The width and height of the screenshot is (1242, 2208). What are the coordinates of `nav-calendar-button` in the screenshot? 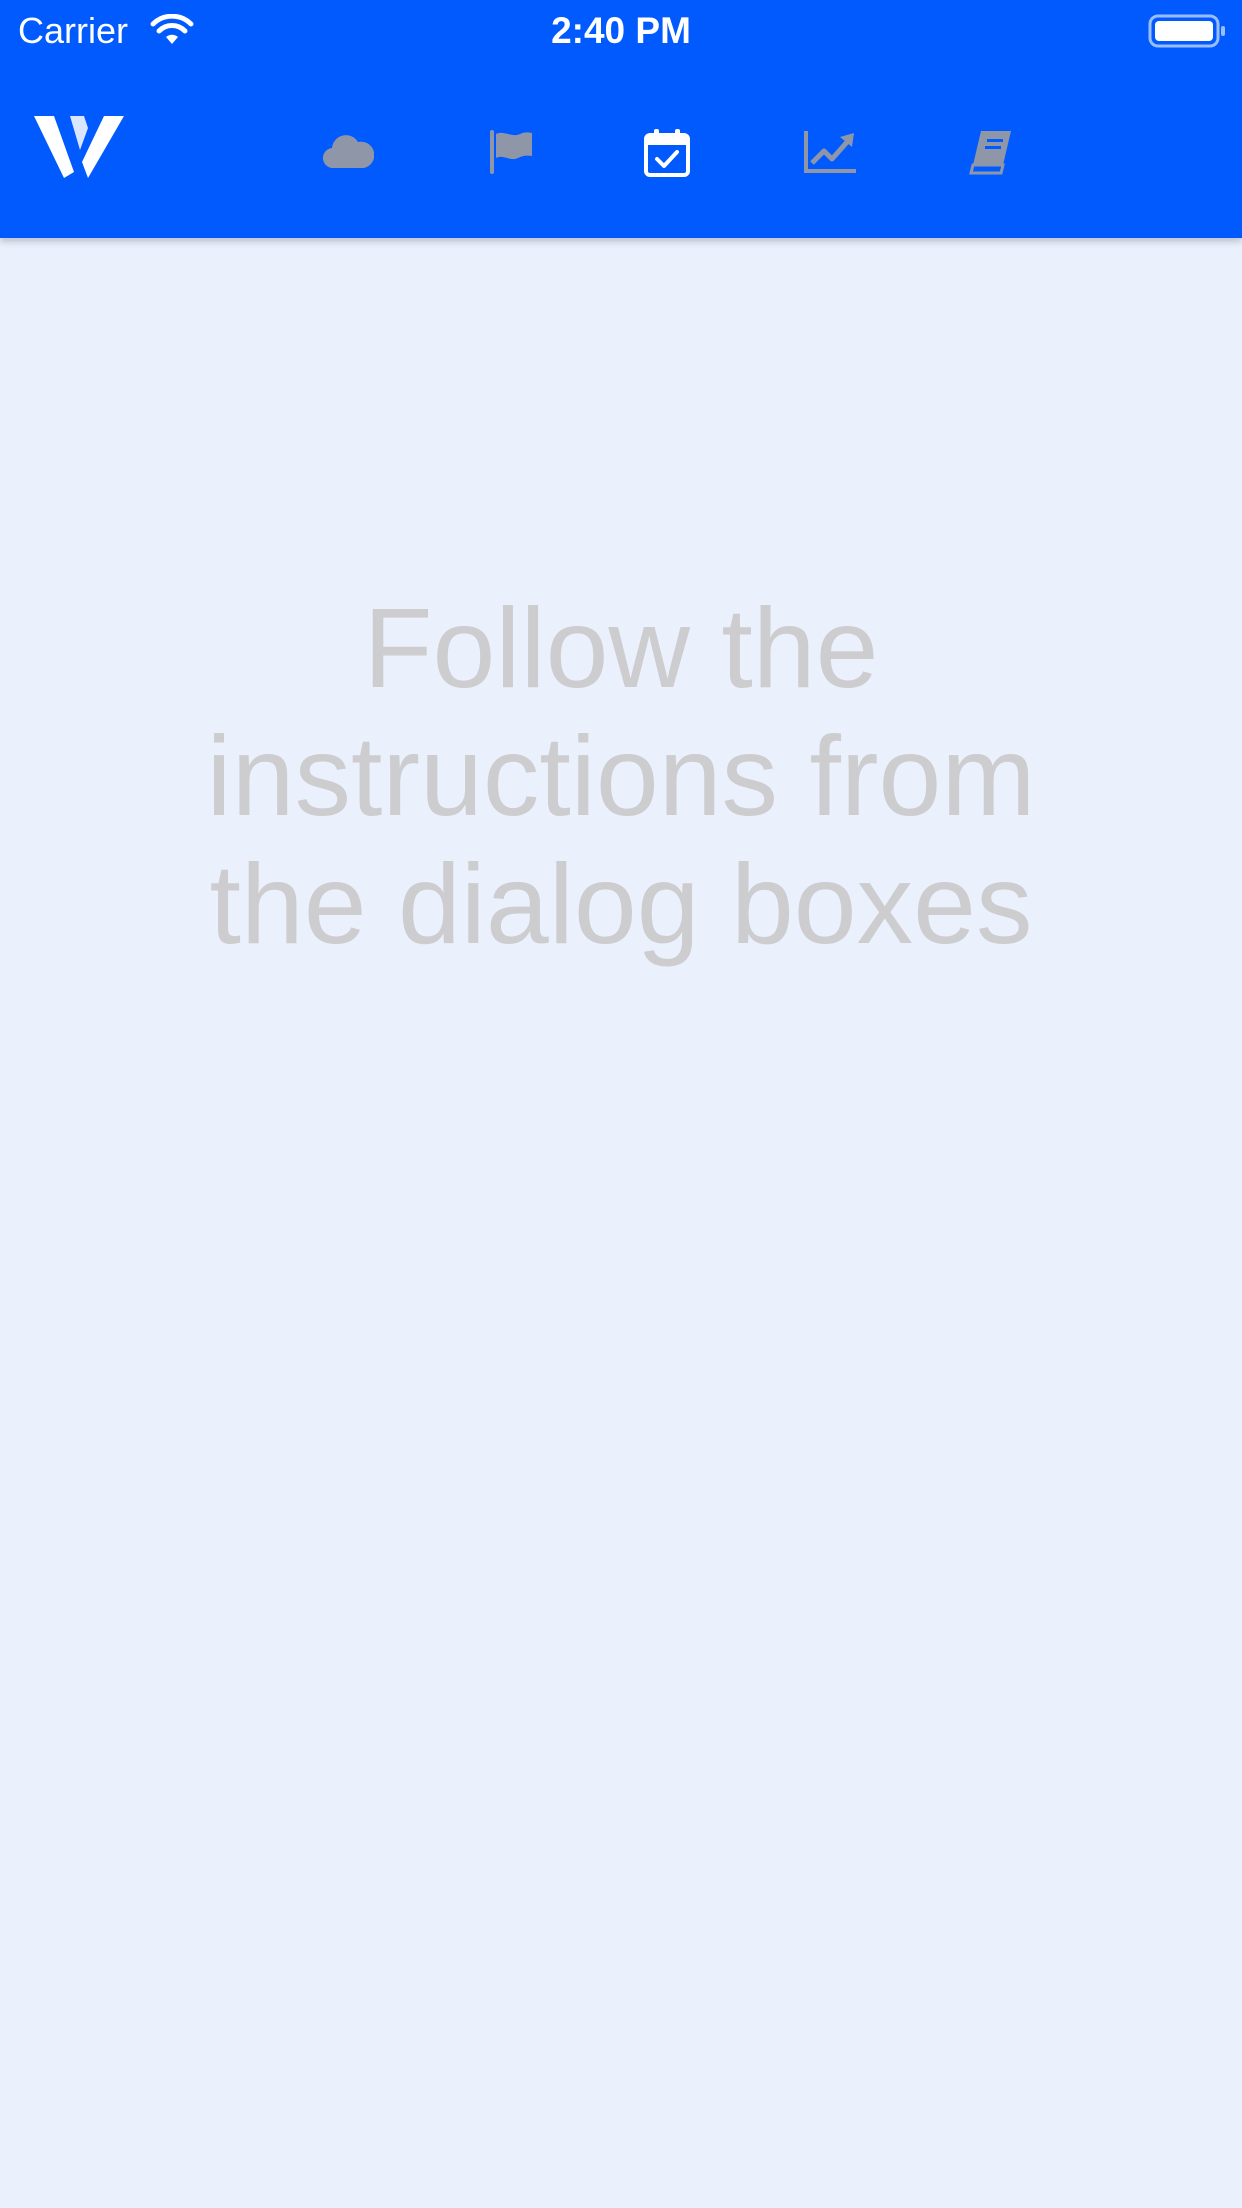 It's located at (667, 152).